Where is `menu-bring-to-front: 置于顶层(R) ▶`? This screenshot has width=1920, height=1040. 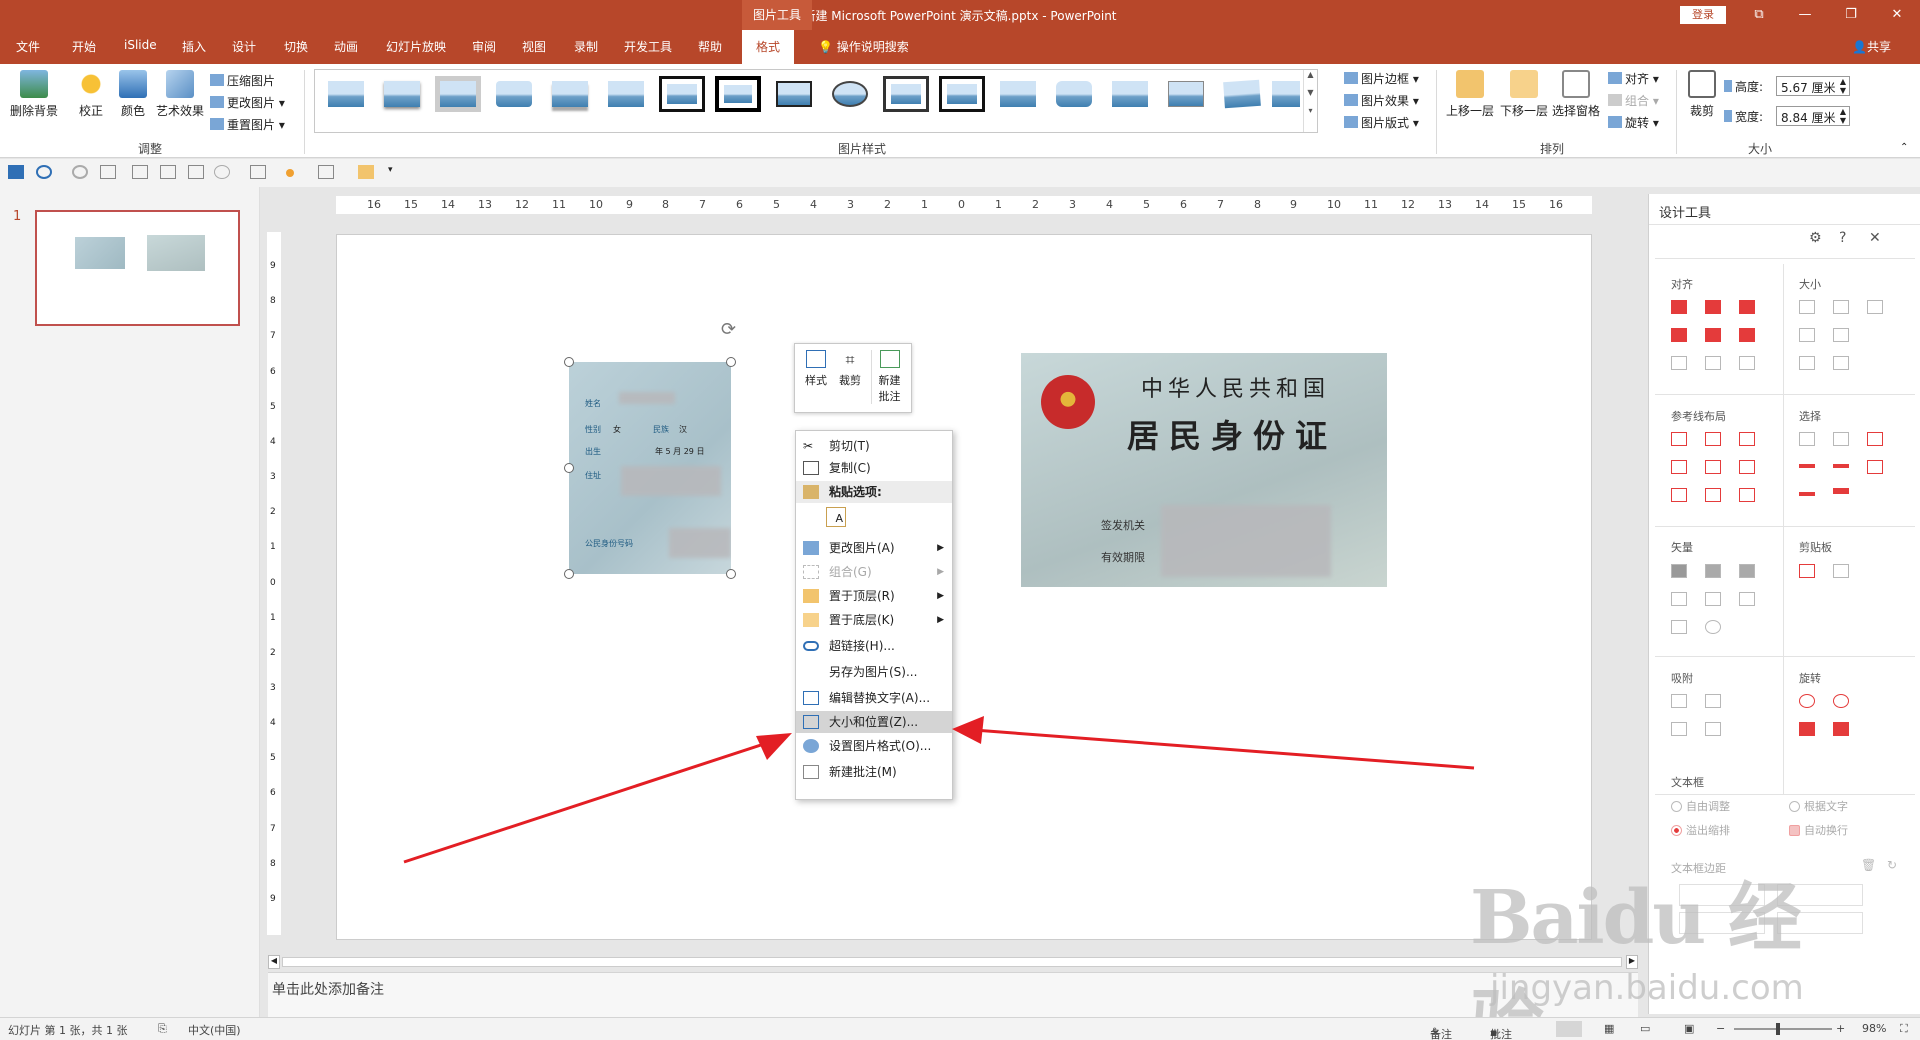
menu-bring-to-front: 置于顶层(R) ▶ is located at coordinates (874, 596).